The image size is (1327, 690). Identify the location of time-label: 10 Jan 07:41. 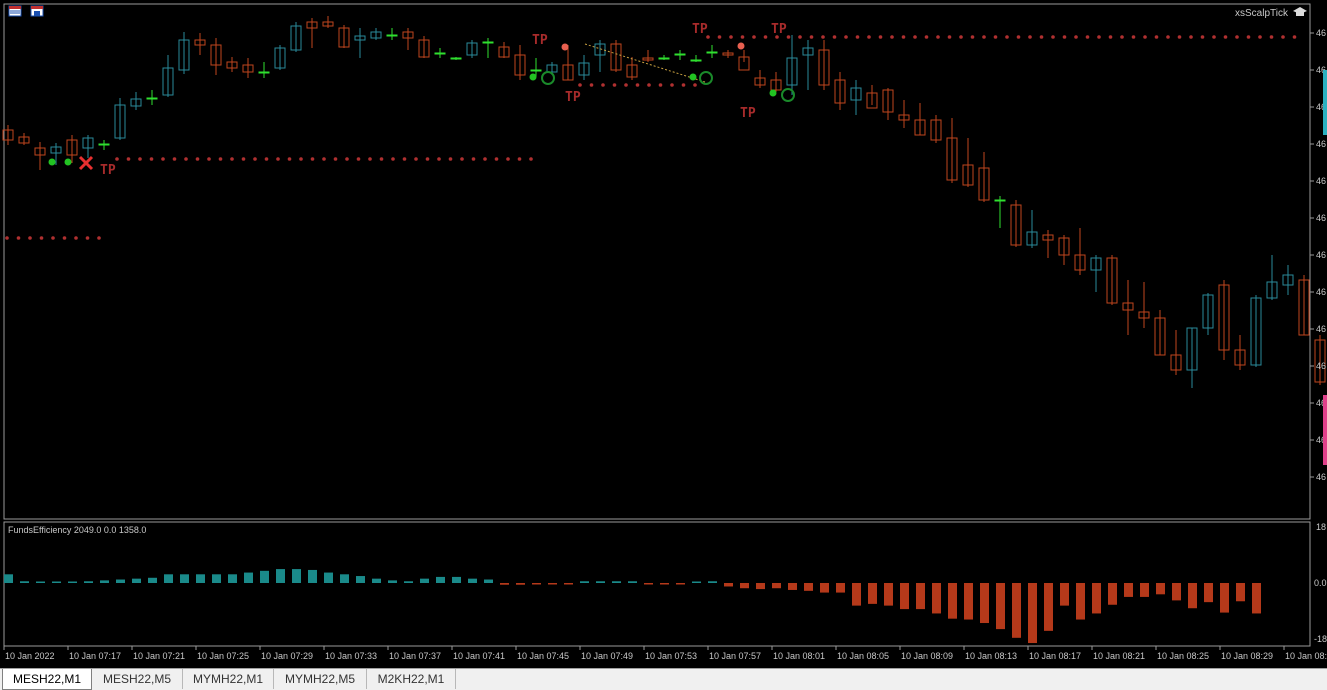
(479, 656).